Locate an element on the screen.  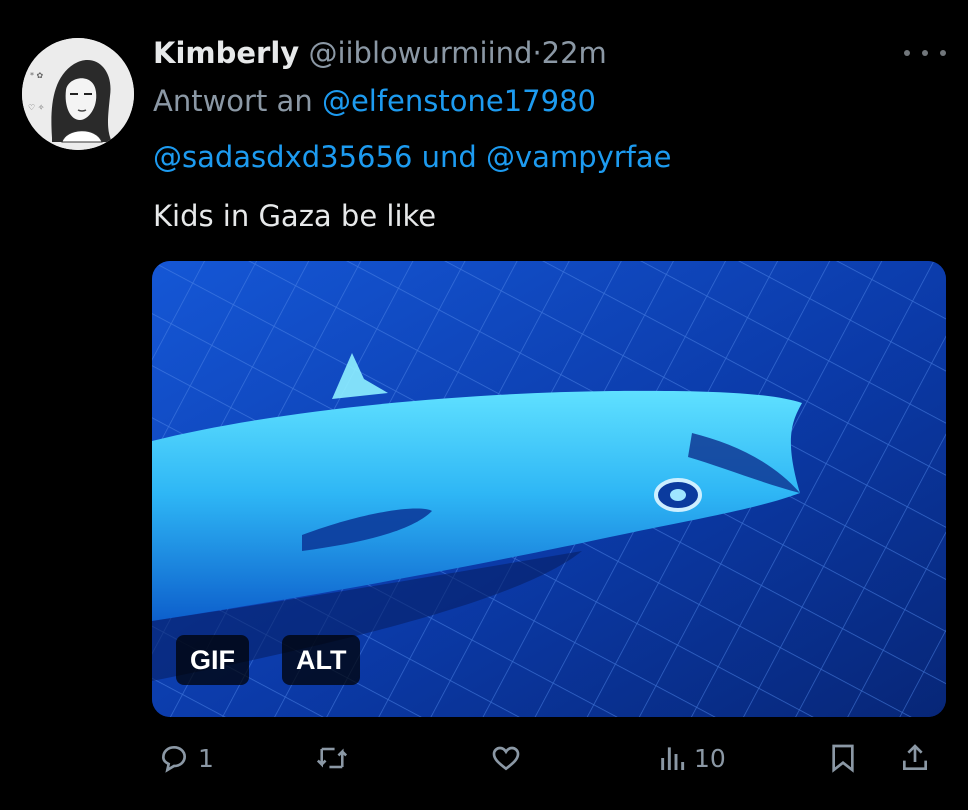
author-name: Kimberly is located at coordinates (226, 53).